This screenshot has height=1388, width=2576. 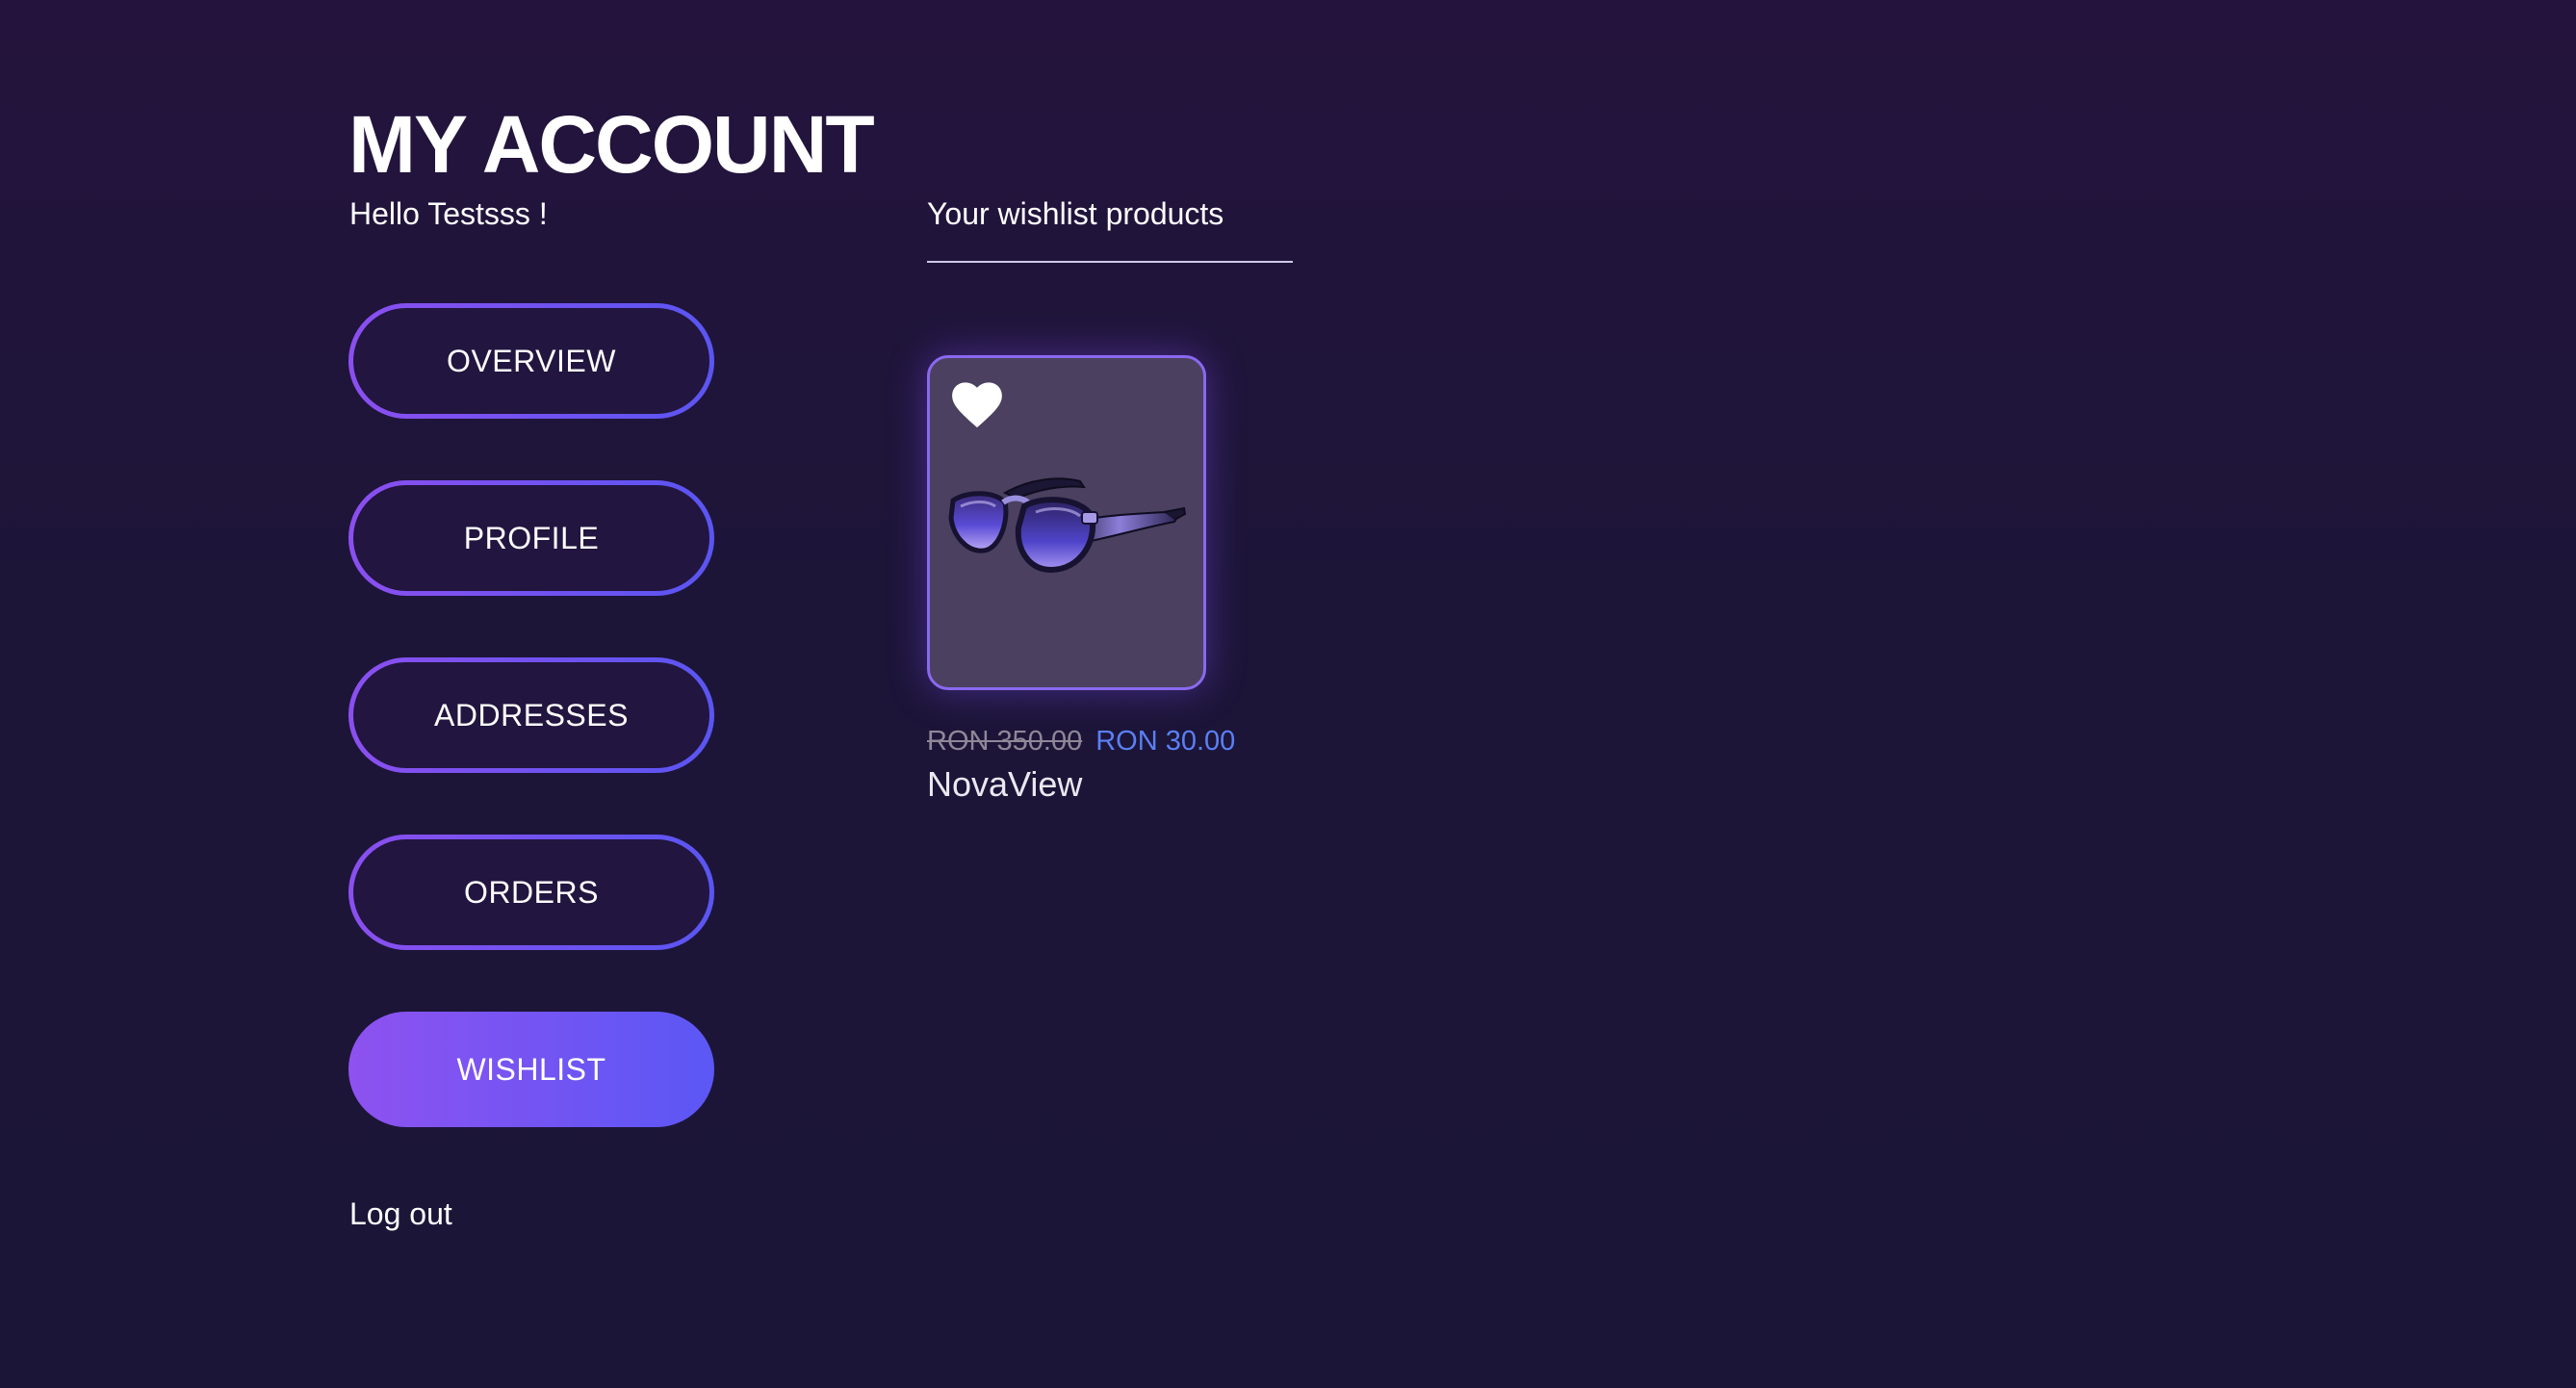 What do you see at coordinates (611, 144) in the screenshot?
I see `page-title: MY ACCOUNT` at bounding box center [611, 144].